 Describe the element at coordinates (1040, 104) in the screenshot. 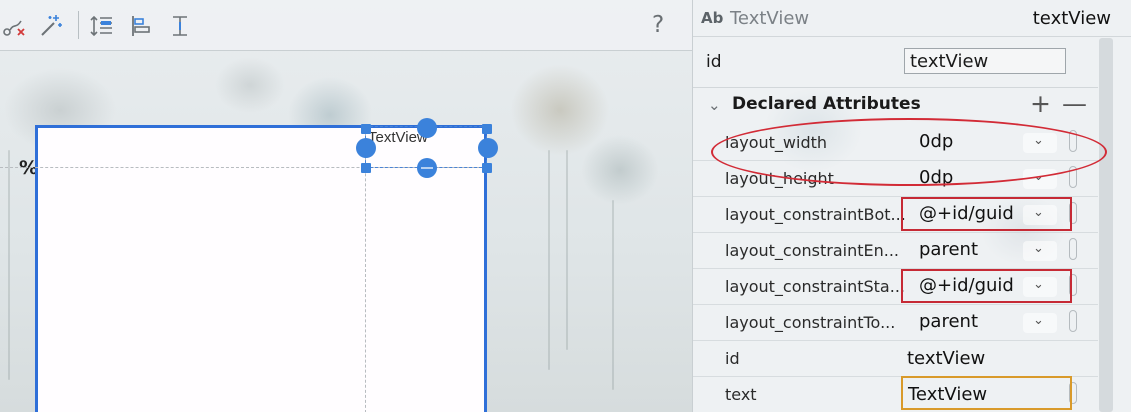

I see `add-attribute-icon: +` at that location.